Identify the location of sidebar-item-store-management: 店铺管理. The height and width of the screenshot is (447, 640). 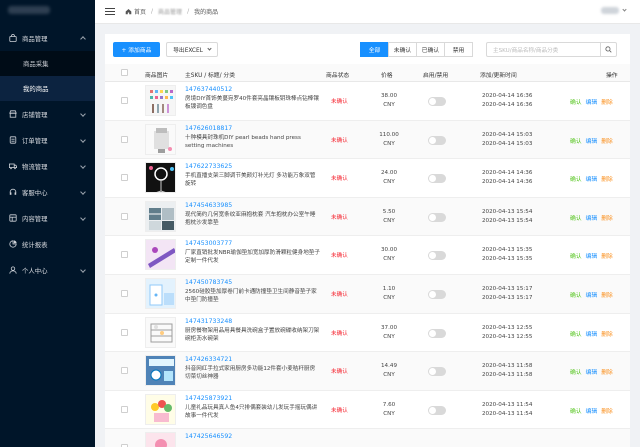
(47, 114).